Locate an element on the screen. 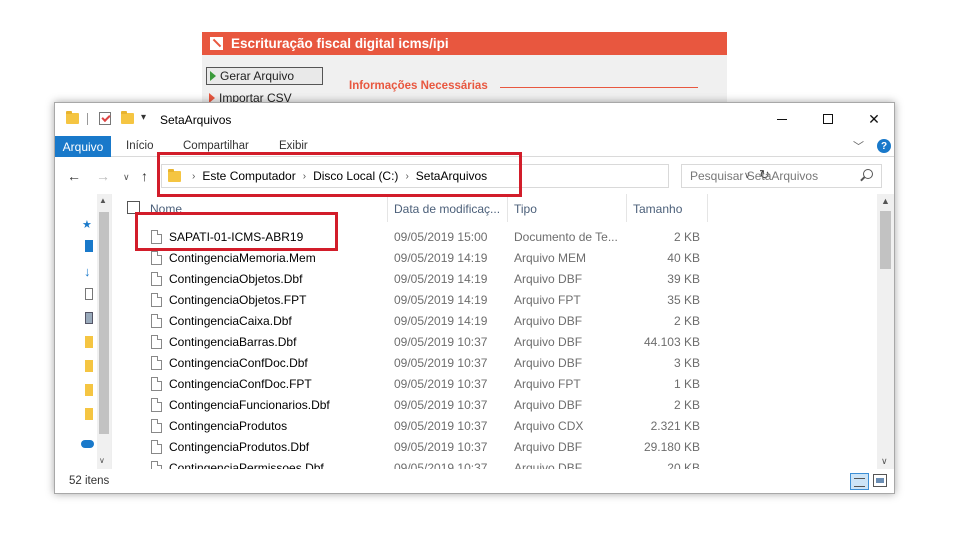 This screenshot has height=557, width=968. app-logo-icon is located at coordinates (216, 43).